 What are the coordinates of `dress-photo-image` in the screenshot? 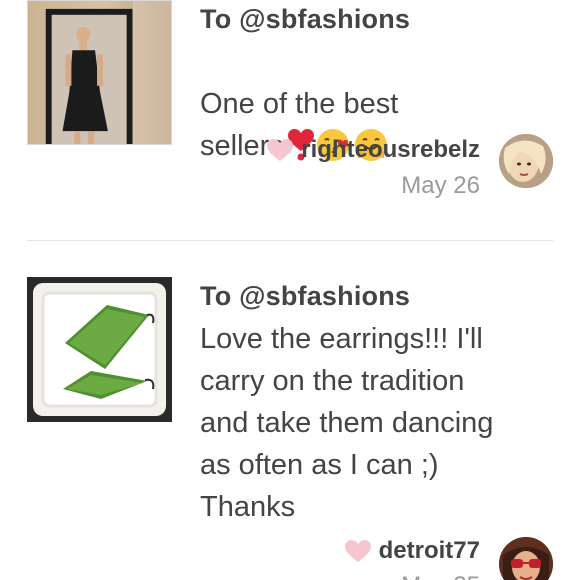 It's located at (99, 72).